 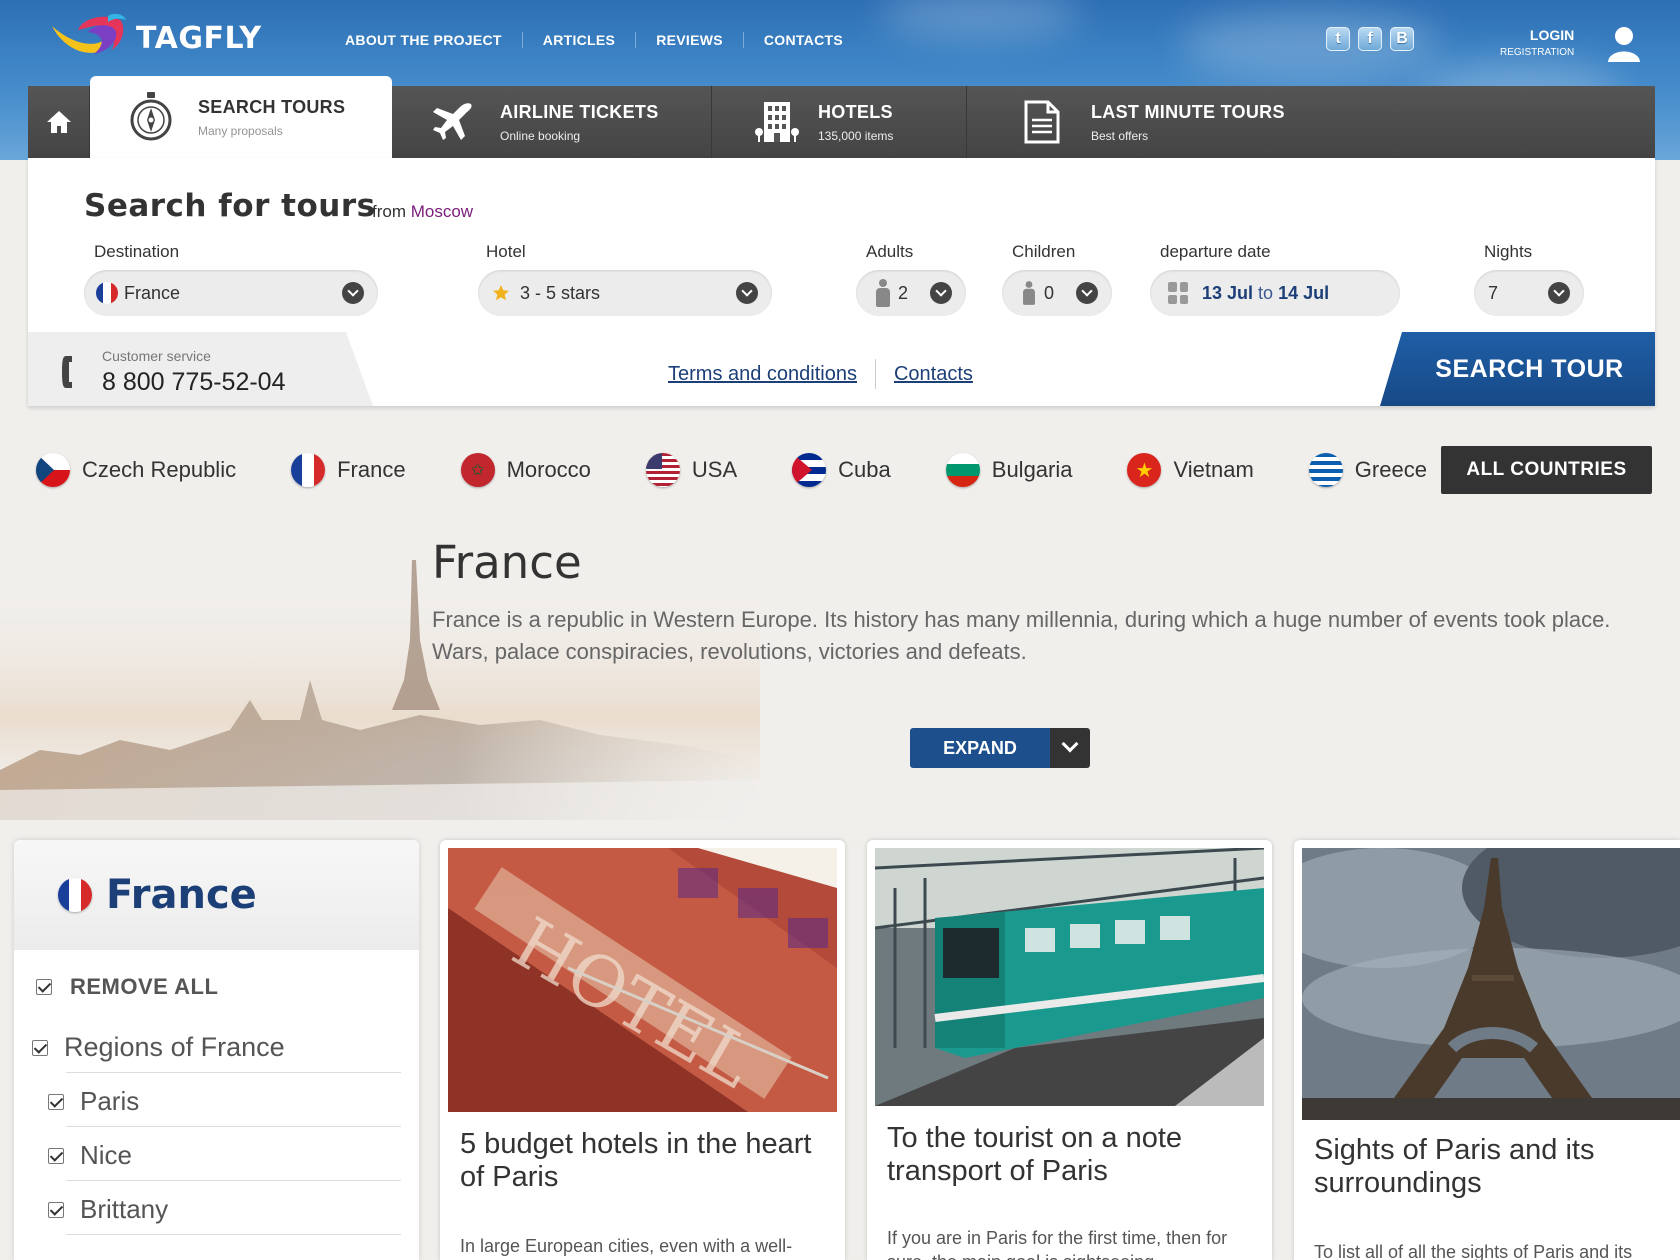 I want to click on tab-airline-tickets: AIRLINE TICKETS Online booking, so click(x=552, y=122).